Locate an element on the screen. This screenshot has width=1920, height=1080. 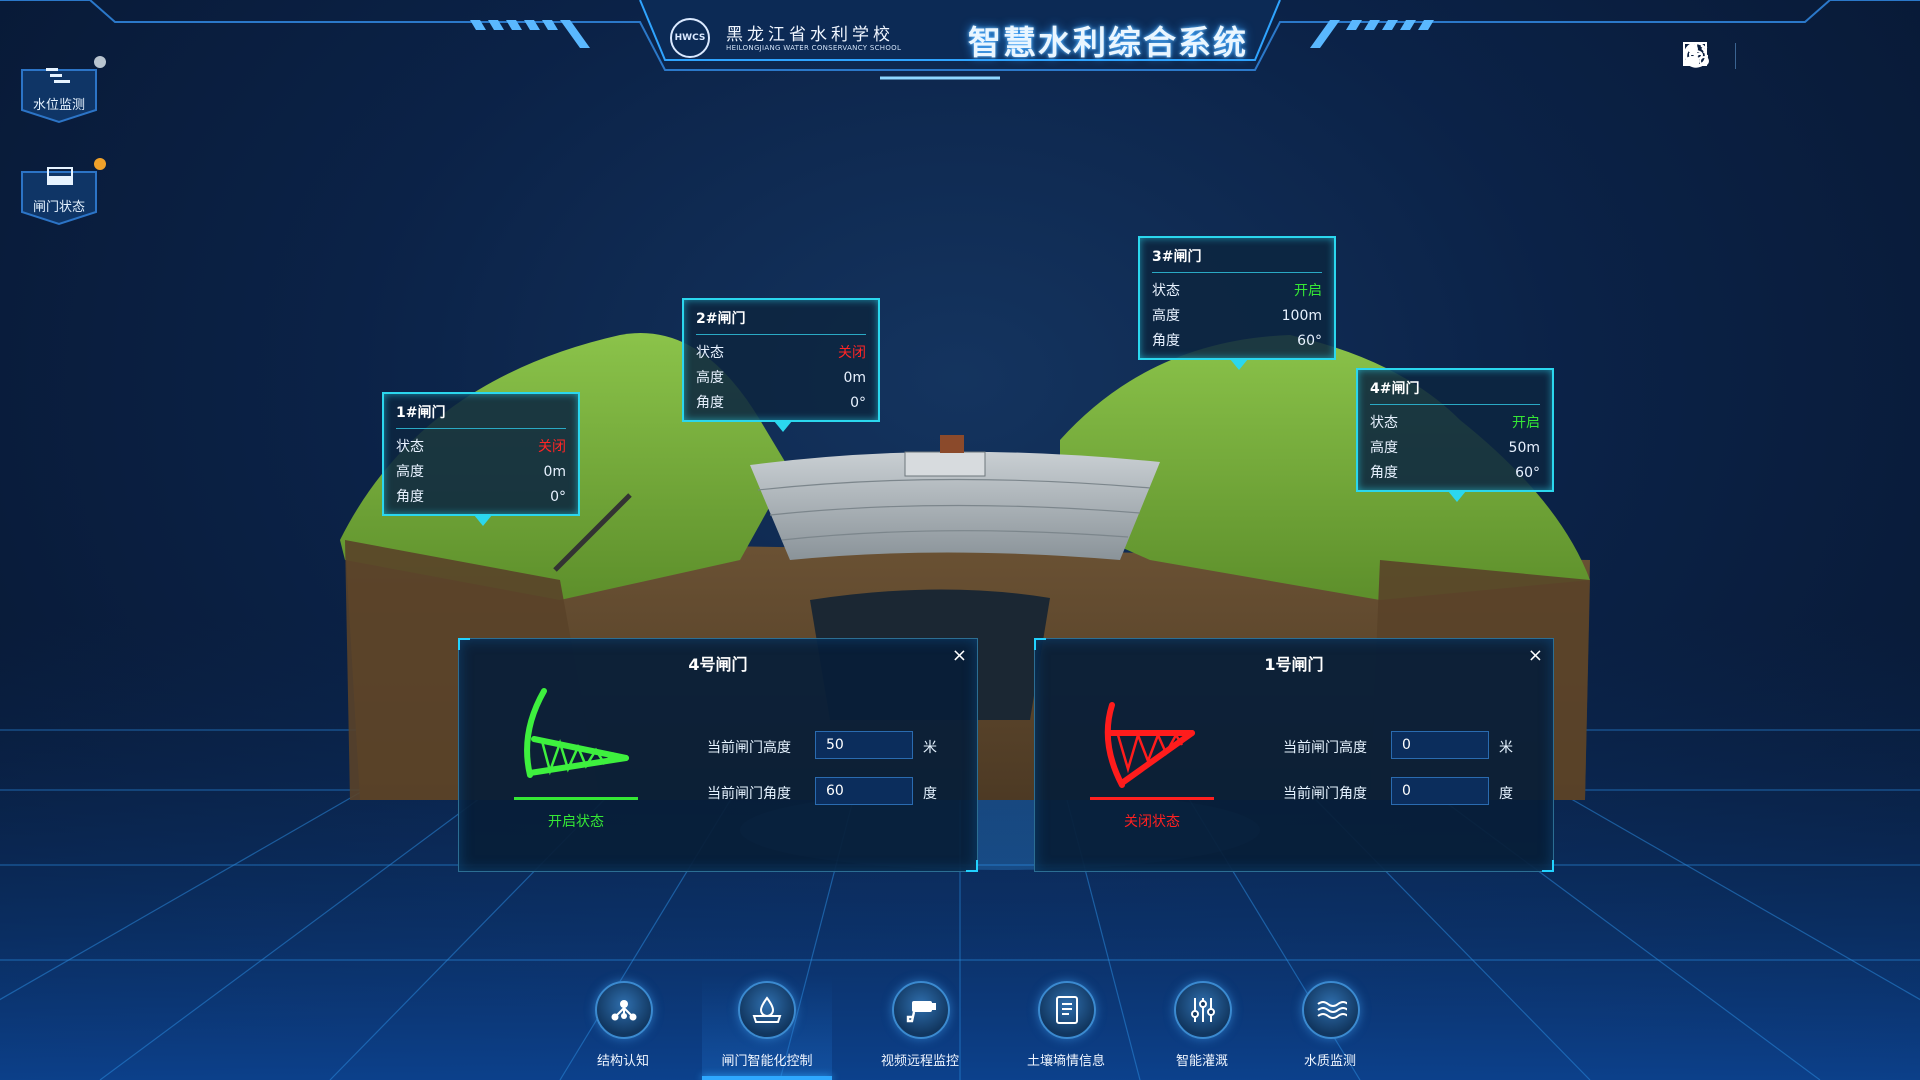
bottom-nav-irrigation: 智能灌溉 is located at coordinates (1202, 1027).